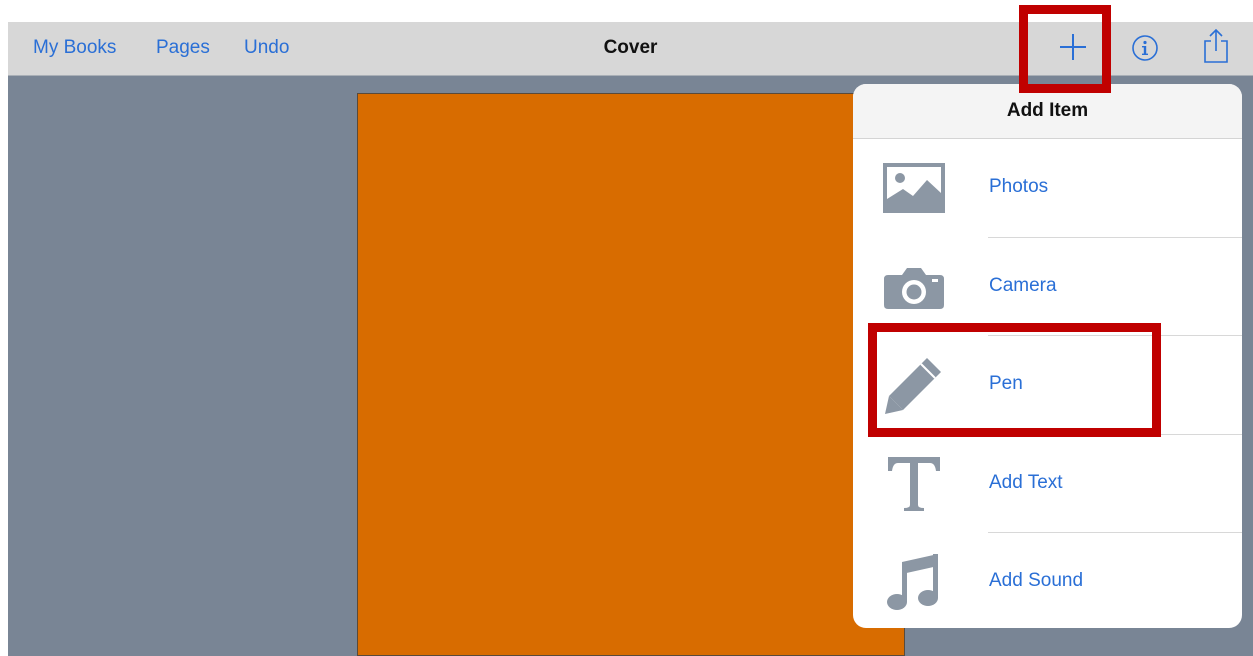 The image size is (1253, 656). Describe the element at coordinates (914, 385) in the screenshot. I see `pen-icon` at that location.